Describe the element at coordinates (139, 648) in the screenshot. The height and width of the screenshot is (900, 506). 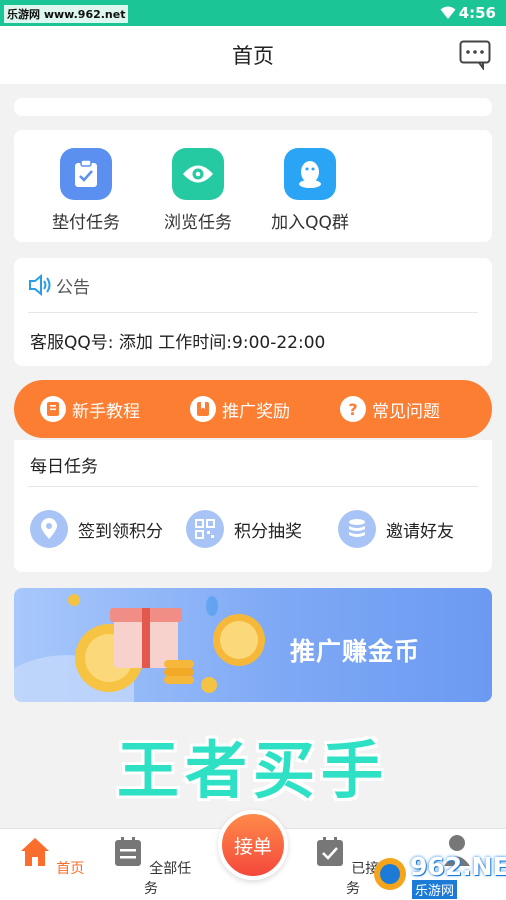
I see `gift-coins-illustration` at that location.